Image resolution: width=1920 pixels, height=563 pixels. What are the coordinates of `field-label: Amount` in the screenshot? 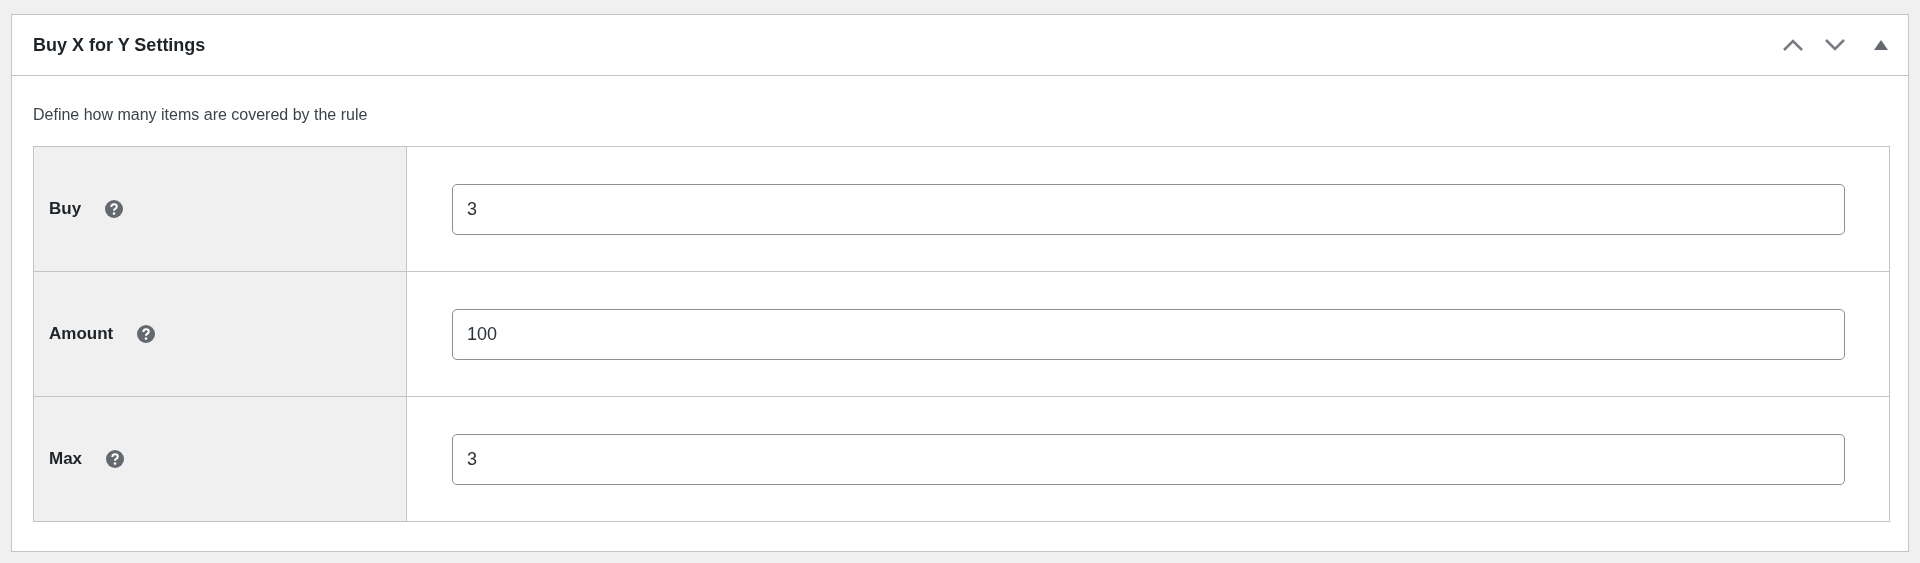 It's located at (81, 334).